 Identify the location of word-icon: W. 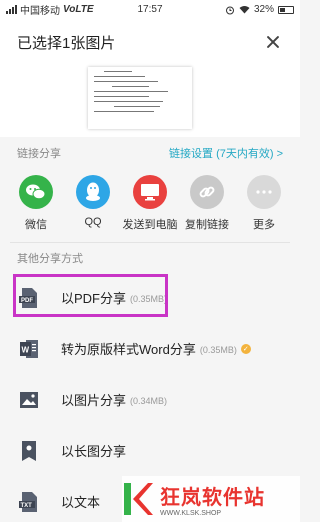
(29, 349).